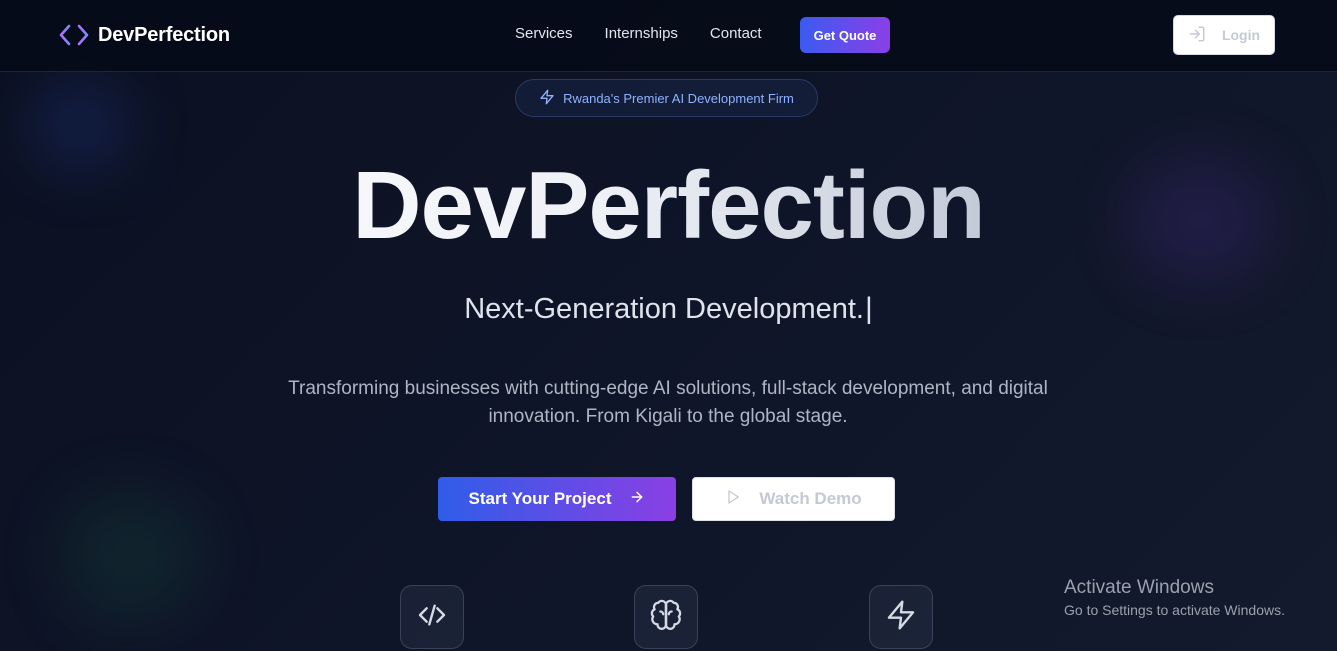 The width and height of the screenshot is (1337, 651). I want to click on login-icon, so click(1197, 35).